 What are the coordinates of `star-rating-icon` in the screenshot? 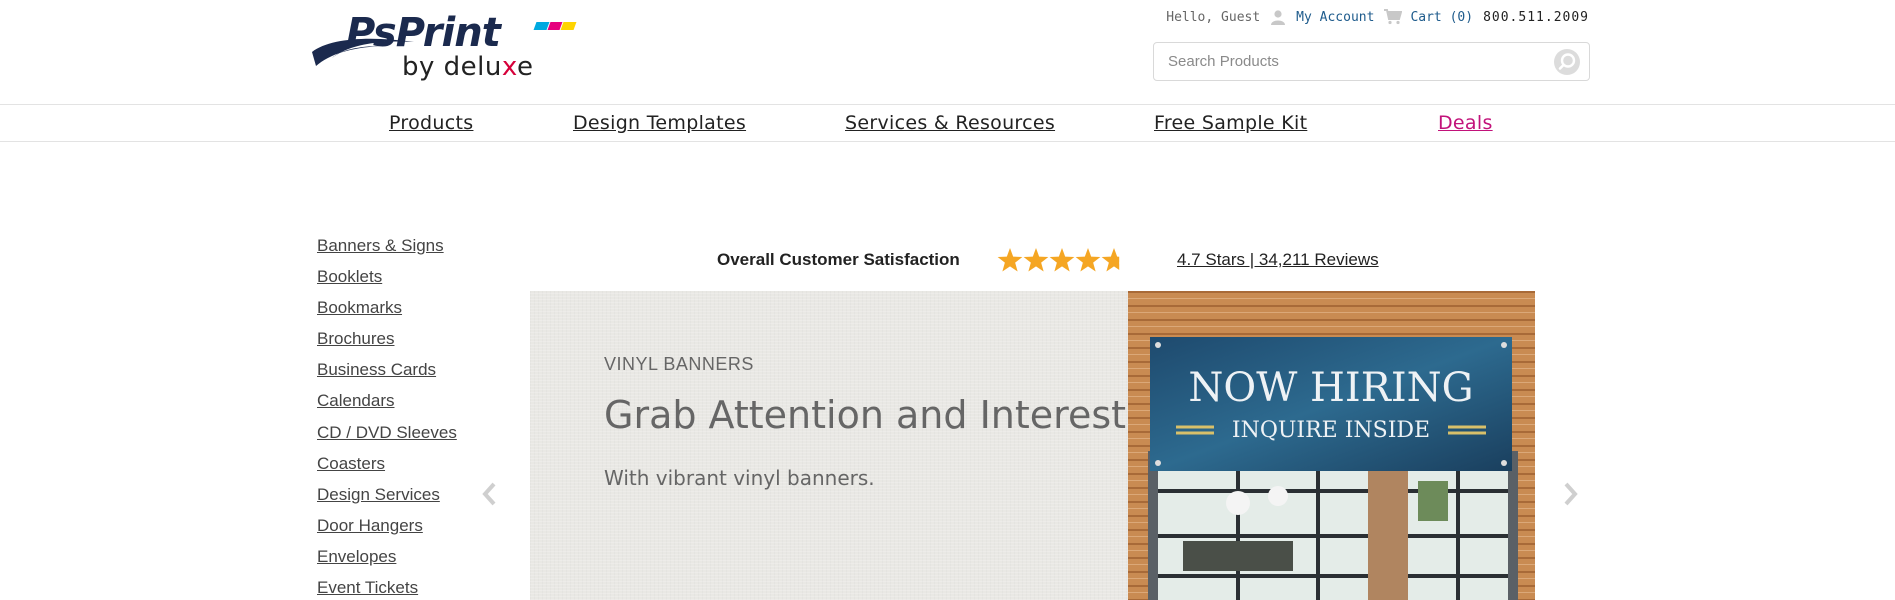 It's located at (1058, 260).